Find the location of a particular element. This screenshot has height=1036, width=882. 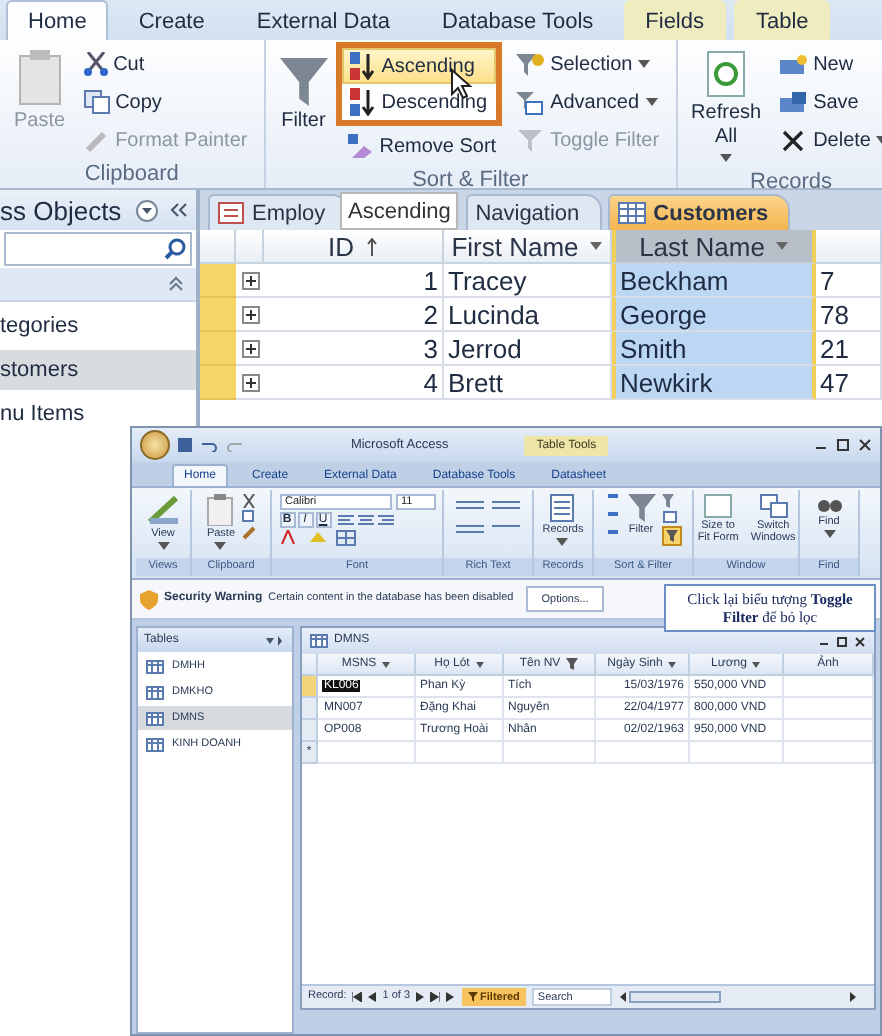

undo-icon is located at coordinates (209, 445).